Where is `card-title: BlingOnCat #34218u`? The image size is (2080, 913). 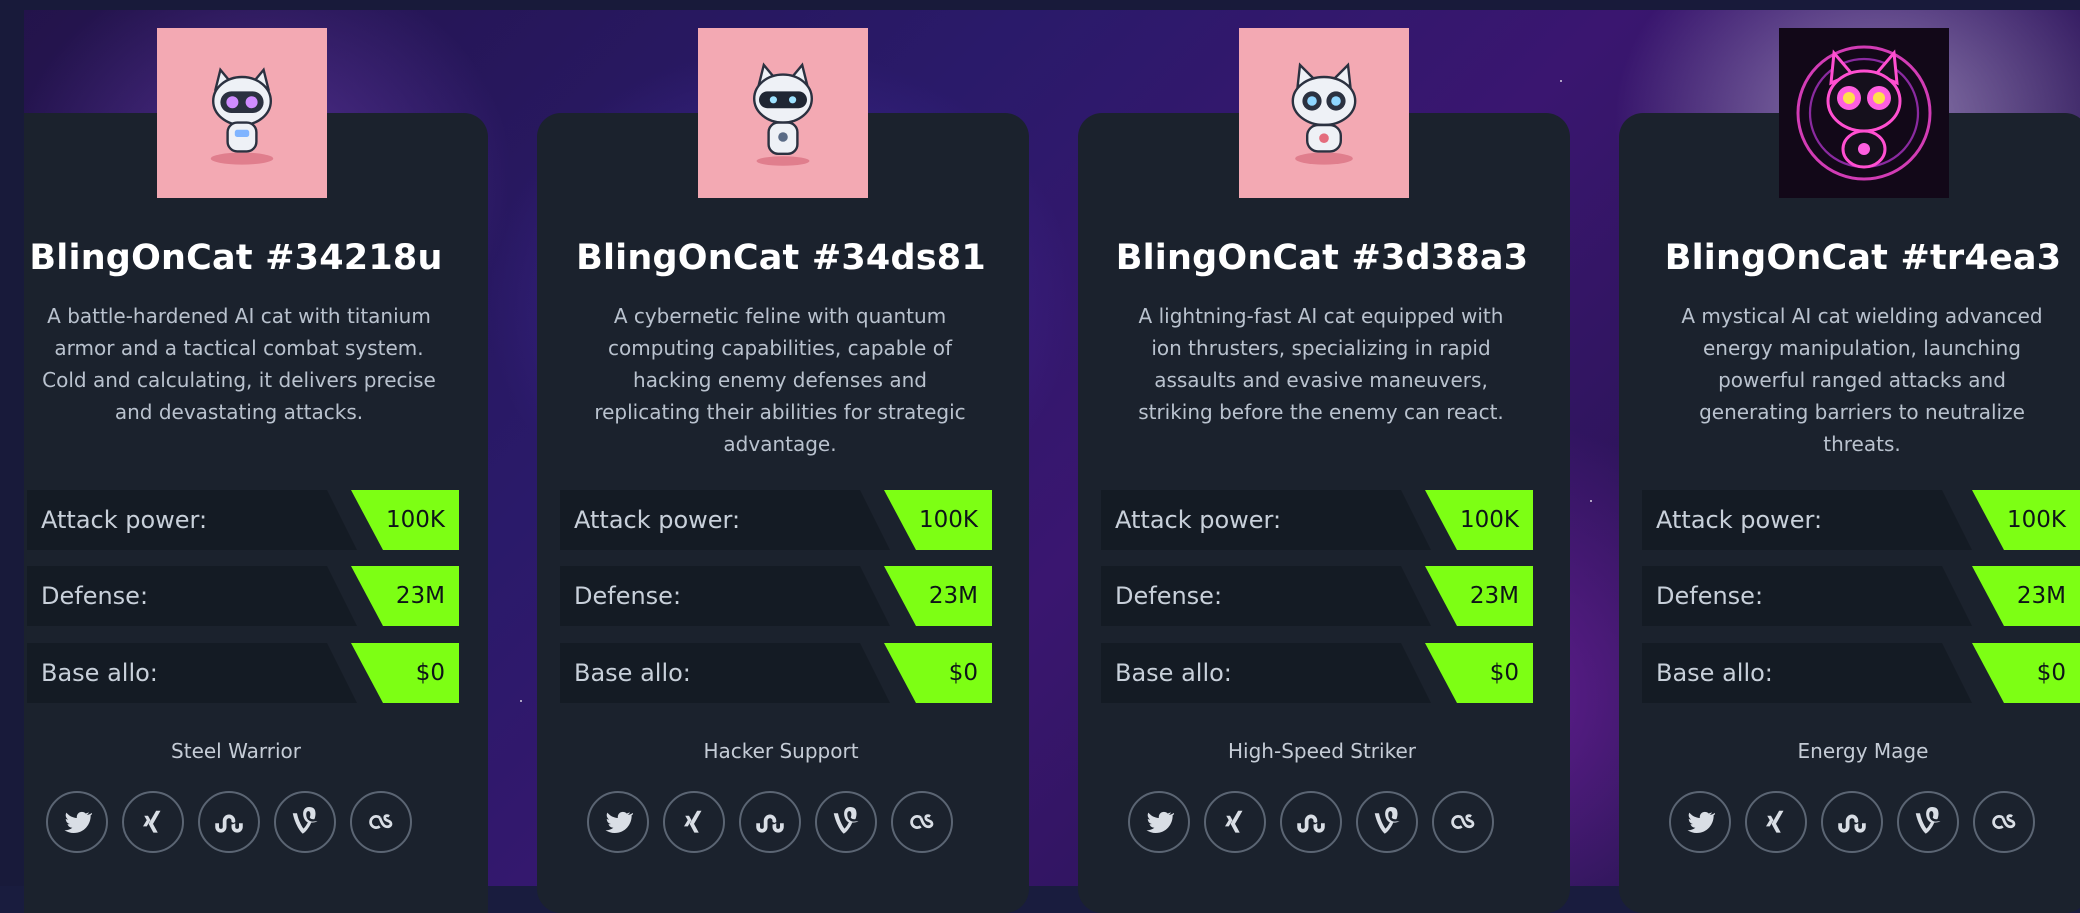 card-title: BlingOnCat #34218u is located at coordinates (236, 258).